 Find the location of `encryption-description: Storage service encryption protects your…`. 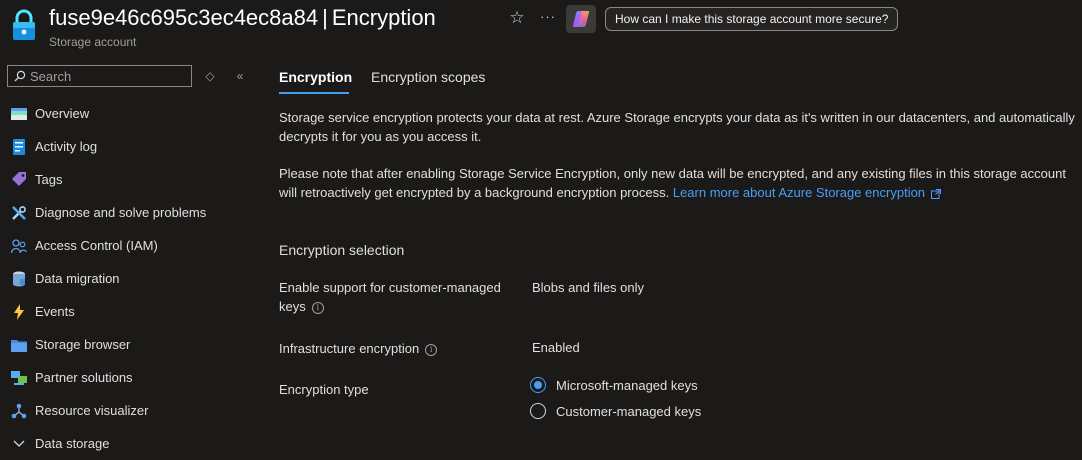

encryption-description: Storage service encryption protects your… is located at coordinates (677, 127).